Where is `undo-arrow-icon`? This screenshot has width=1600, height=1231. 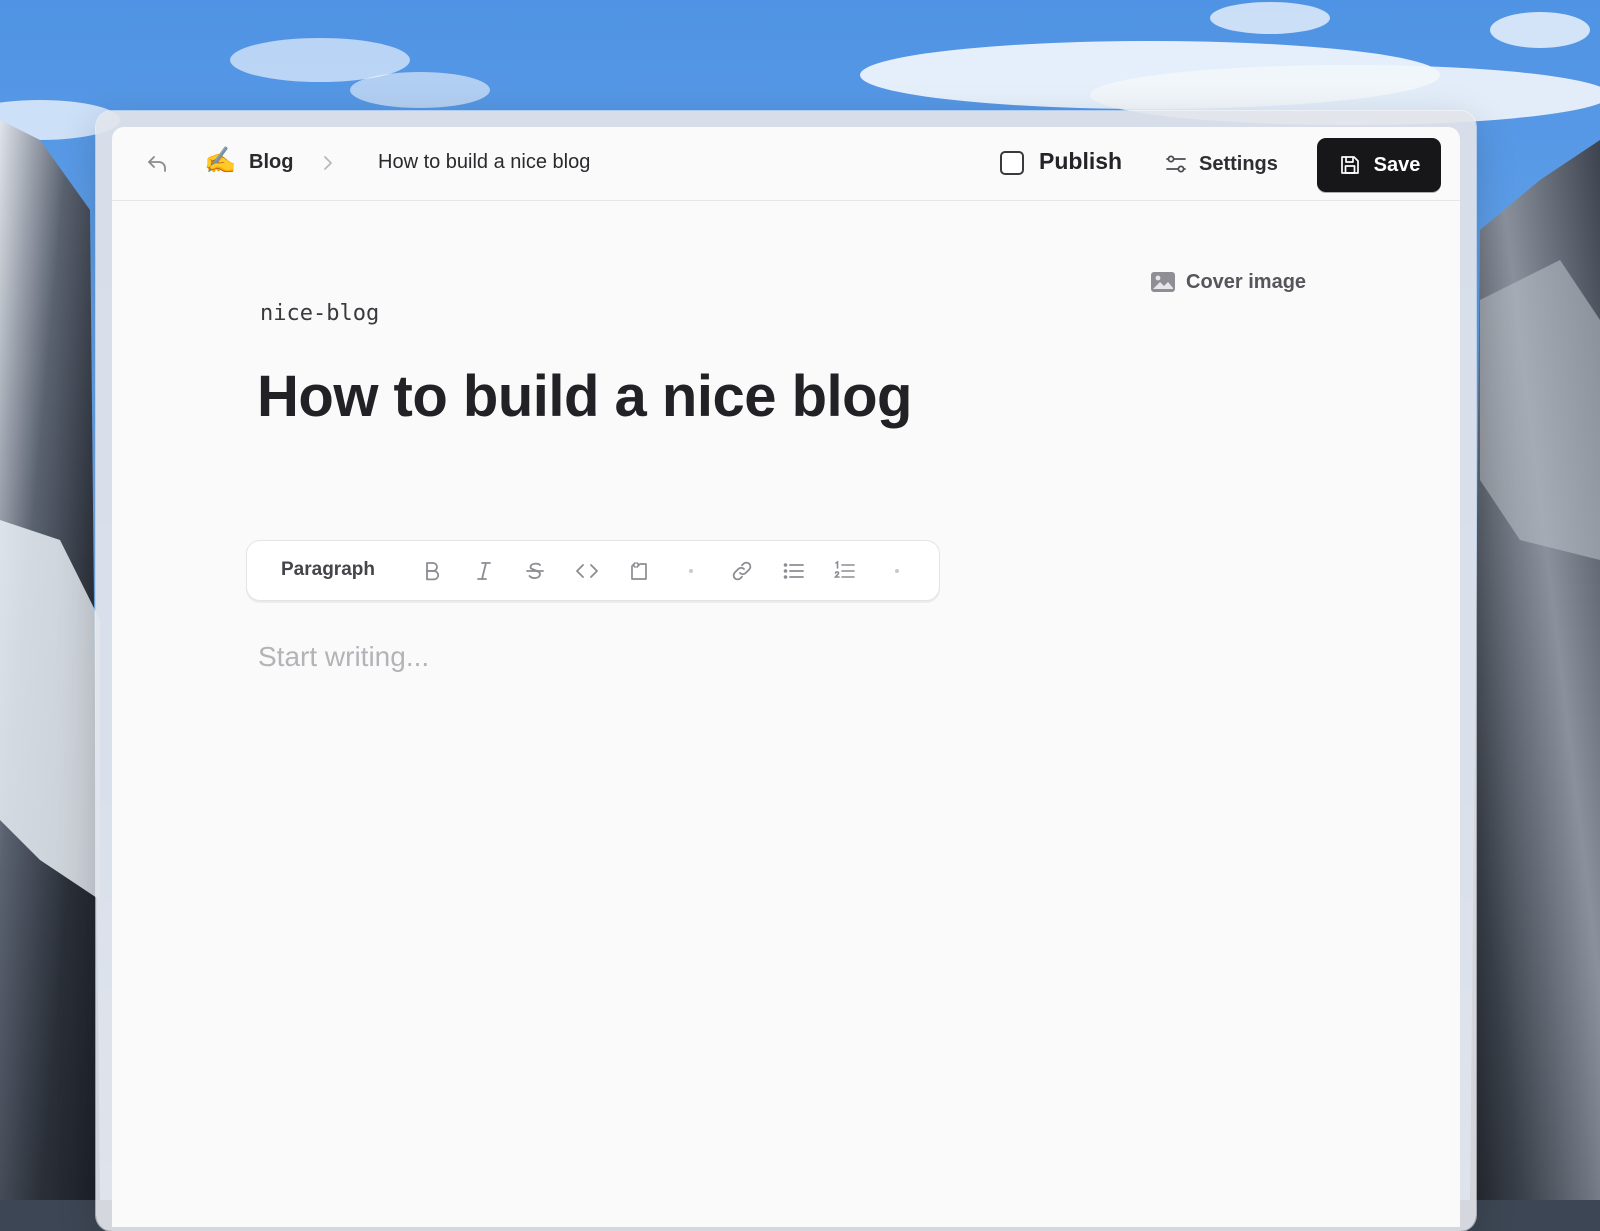 undo-arrow-icon is located at coordinates (157, 164).